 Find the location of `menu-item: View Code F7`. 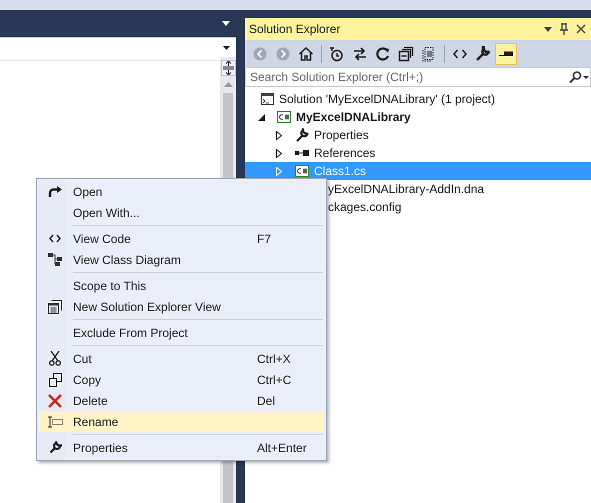

menu-item: View Code F7 is located at coordinates (181, 238).